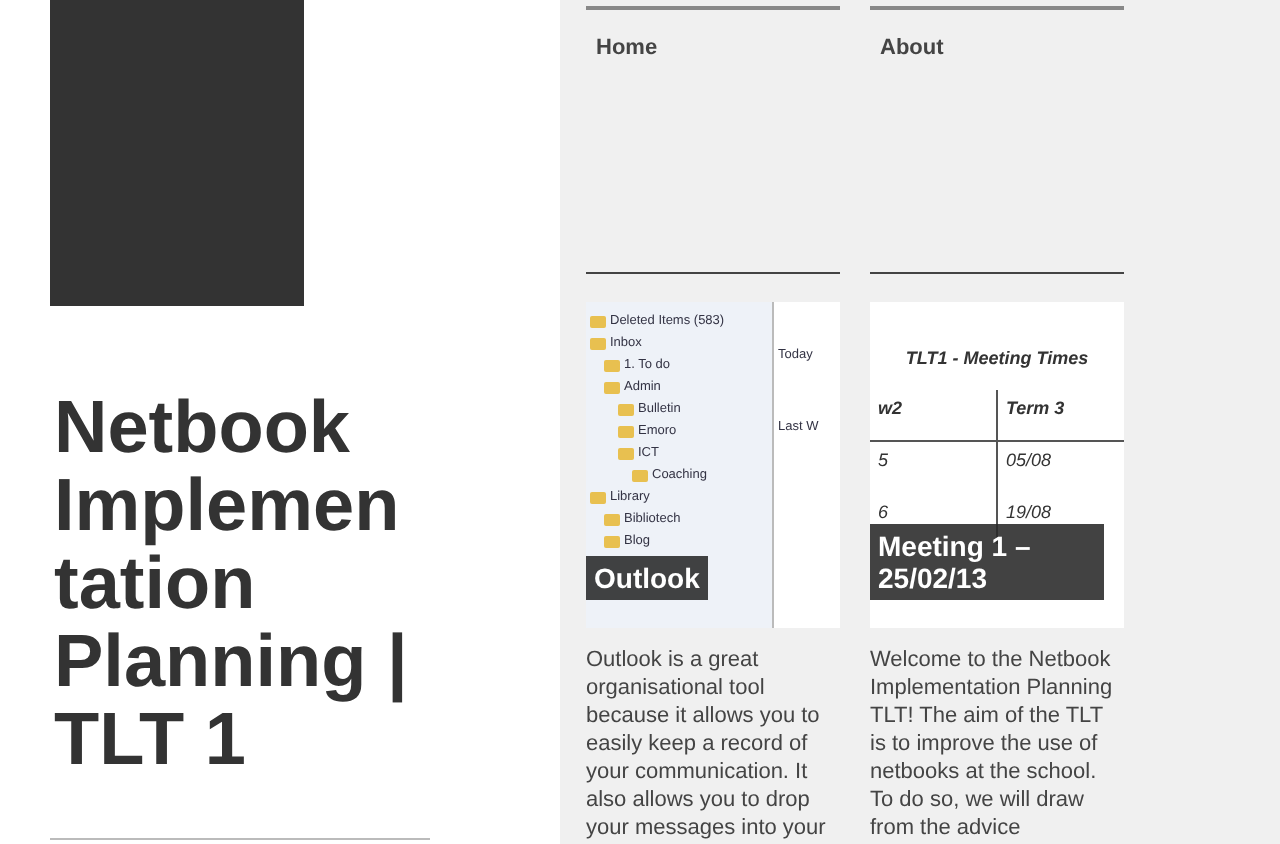 The image size is (1280, 844). Describe the element at coordinates (627, 48) in the screenshot. I see `nav-link: Home` at that location.